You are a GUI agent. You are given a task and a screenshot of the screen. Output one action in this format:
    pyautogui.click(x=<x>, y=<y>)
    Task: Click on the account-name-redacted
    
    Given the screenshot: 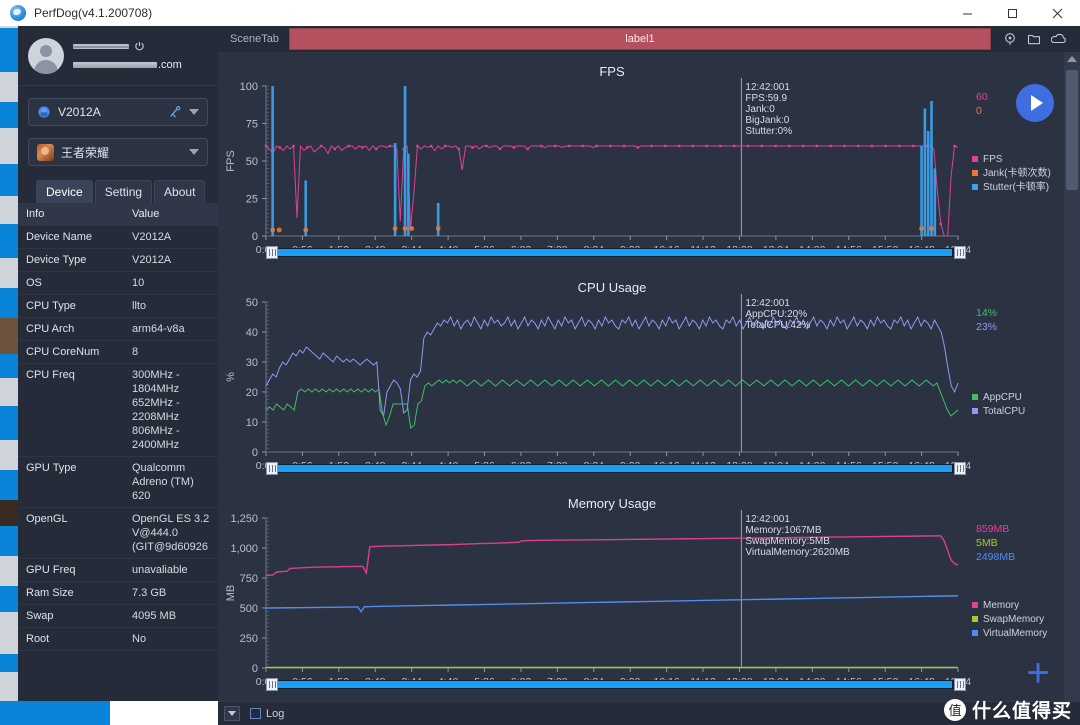 What is the action you would take?
    pyautogui.click(x=101, y=46)
    